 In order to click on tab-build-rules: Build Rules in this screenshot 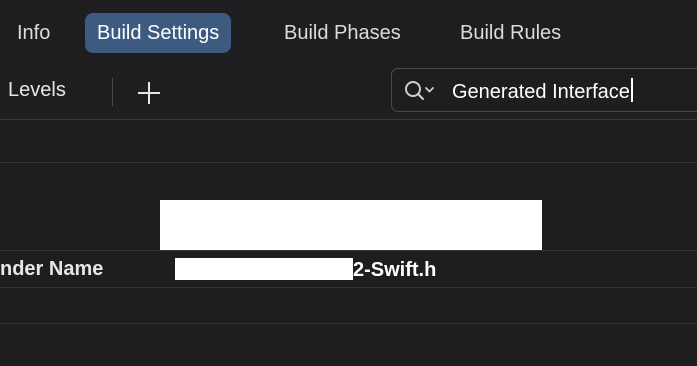, I will do `click(510, 33)`.